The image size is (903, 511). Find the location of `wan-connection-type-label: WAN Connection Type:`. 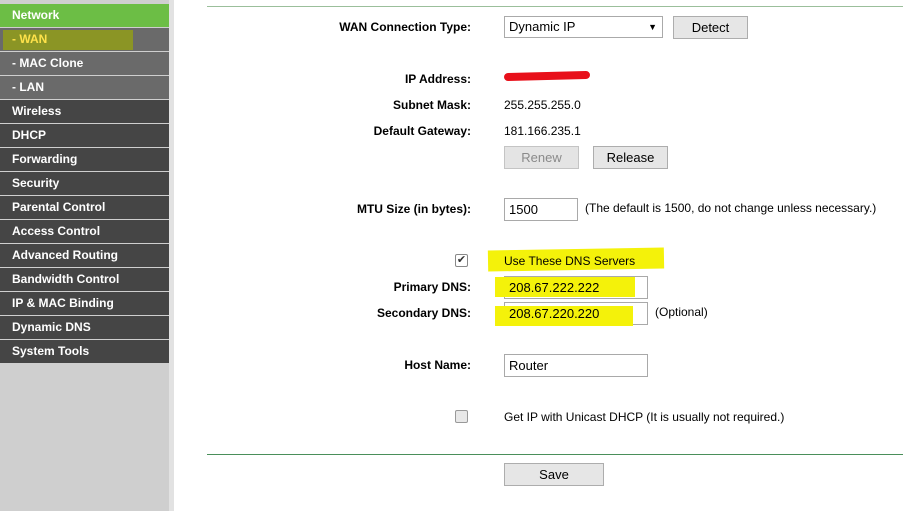

wan-connection-type-label: WAN Connection Type: is located at coordinates (405, 27).